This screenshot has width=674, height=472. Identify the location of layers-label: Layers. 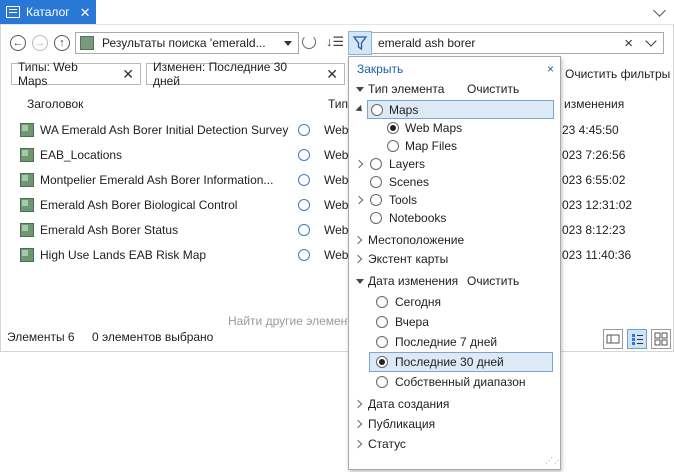
(407, 164).